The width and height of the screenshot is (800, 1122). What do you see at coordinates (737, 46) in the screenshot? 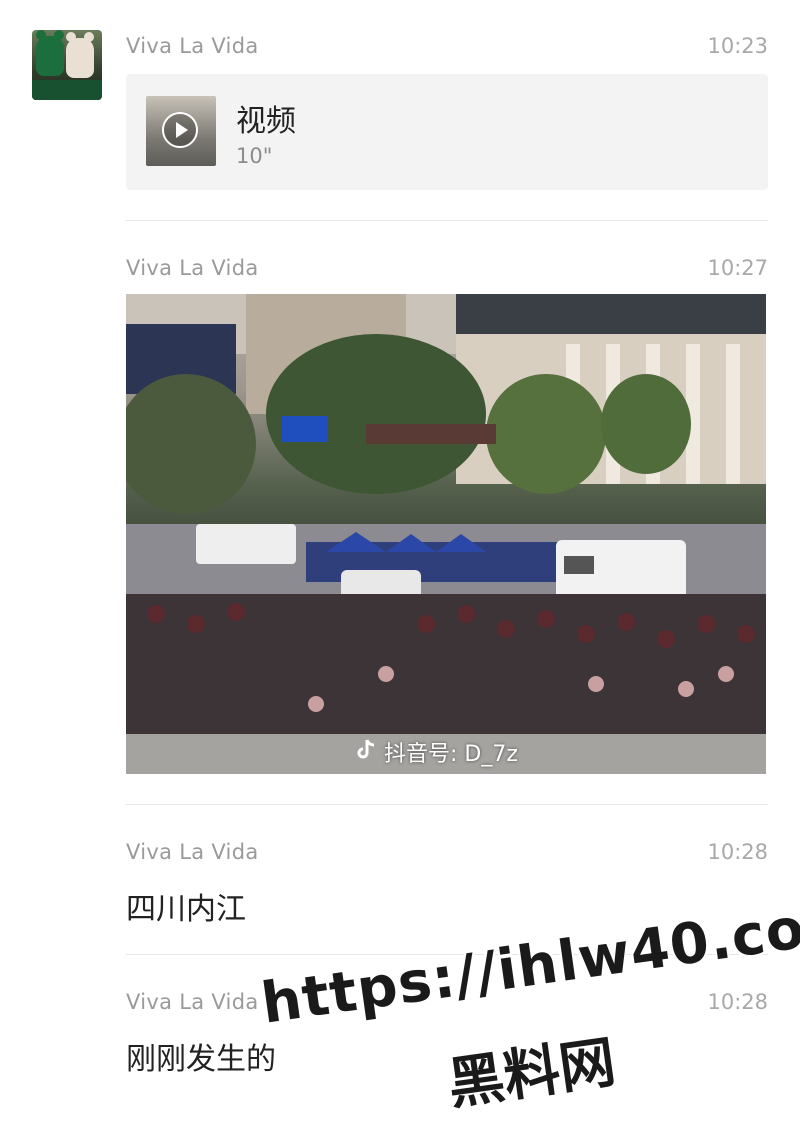
I see `message-time: 10:23` at bounding box center [737, 46].